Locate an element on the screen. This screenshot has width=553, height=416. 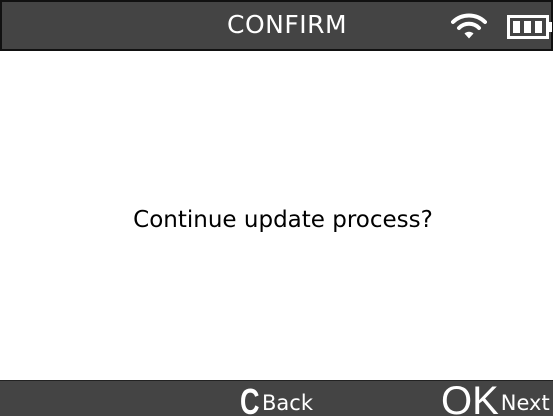
battery-full-icon is located at coordinates (529, 27).